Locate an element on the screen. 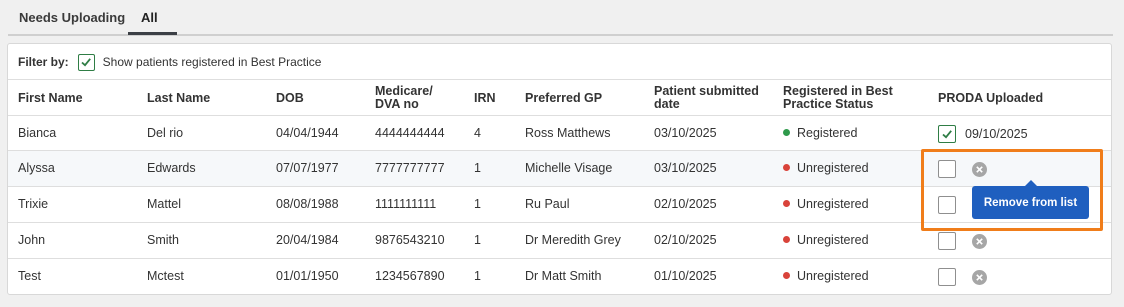 The image size is (1124, 307). medicare-cell: 4444444444 is located at coordinates (410, 133).